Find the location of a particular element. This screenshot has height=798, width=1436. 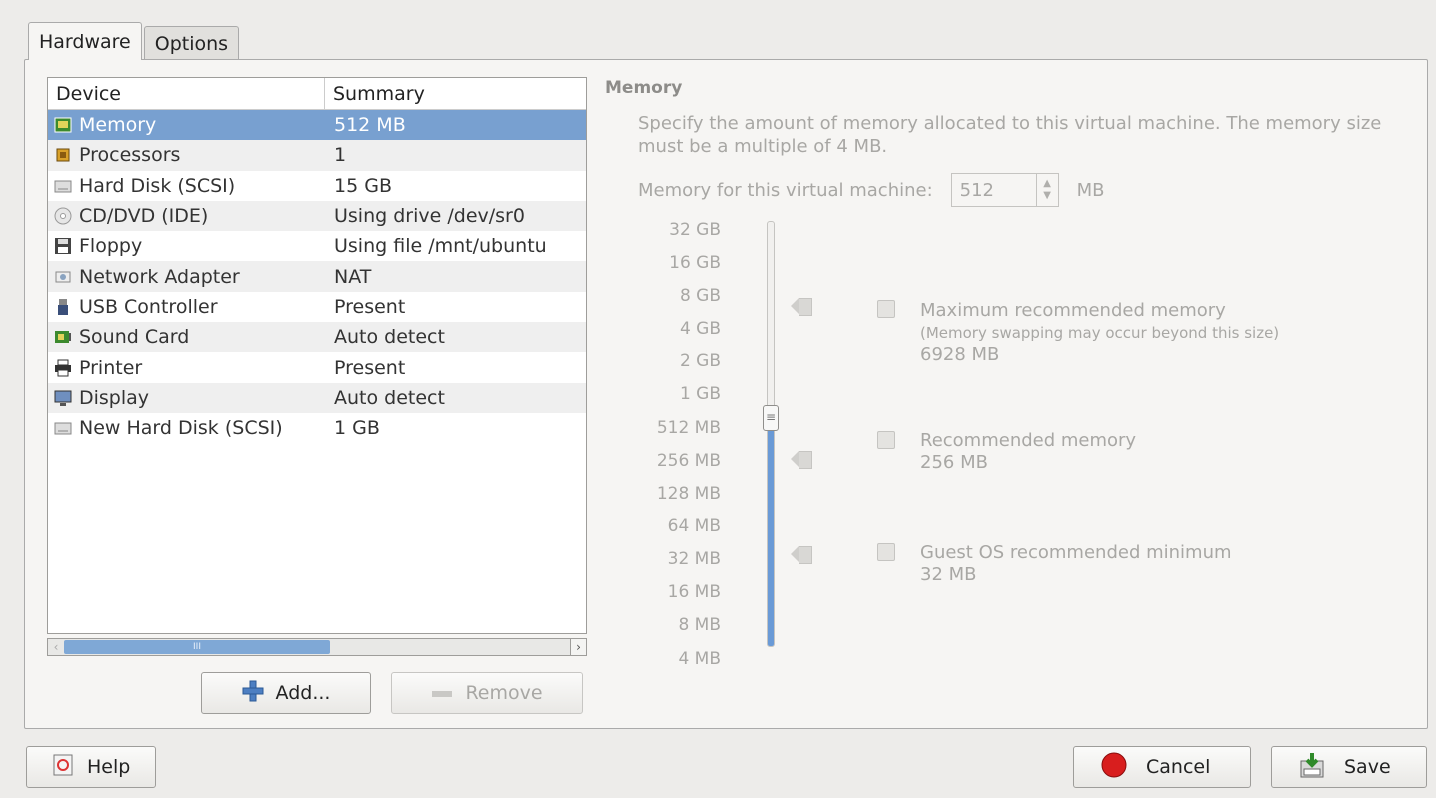

tab-bar: Hardware Options is located at coordinates (134, 41).